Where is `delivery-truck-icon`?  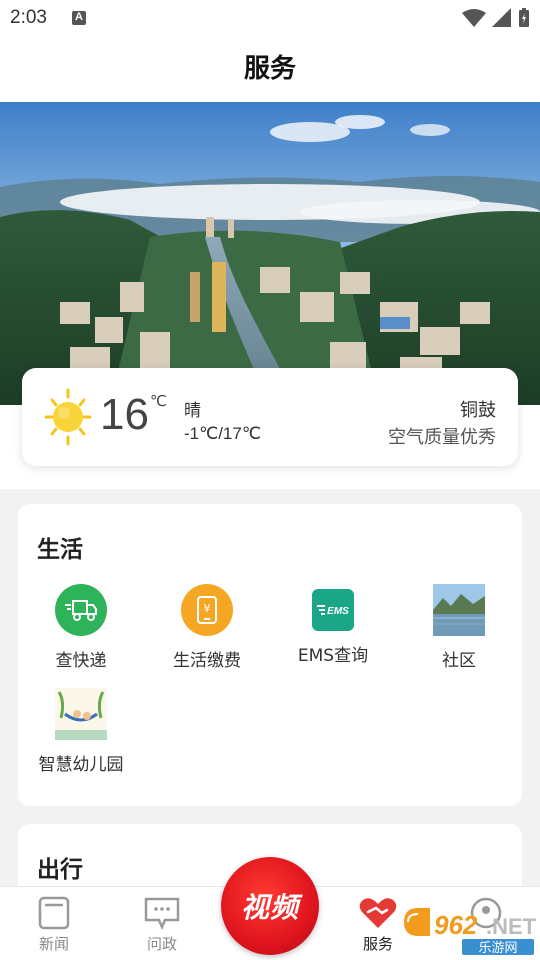
delivery-truck-icon is located at coordinates (81, 610).